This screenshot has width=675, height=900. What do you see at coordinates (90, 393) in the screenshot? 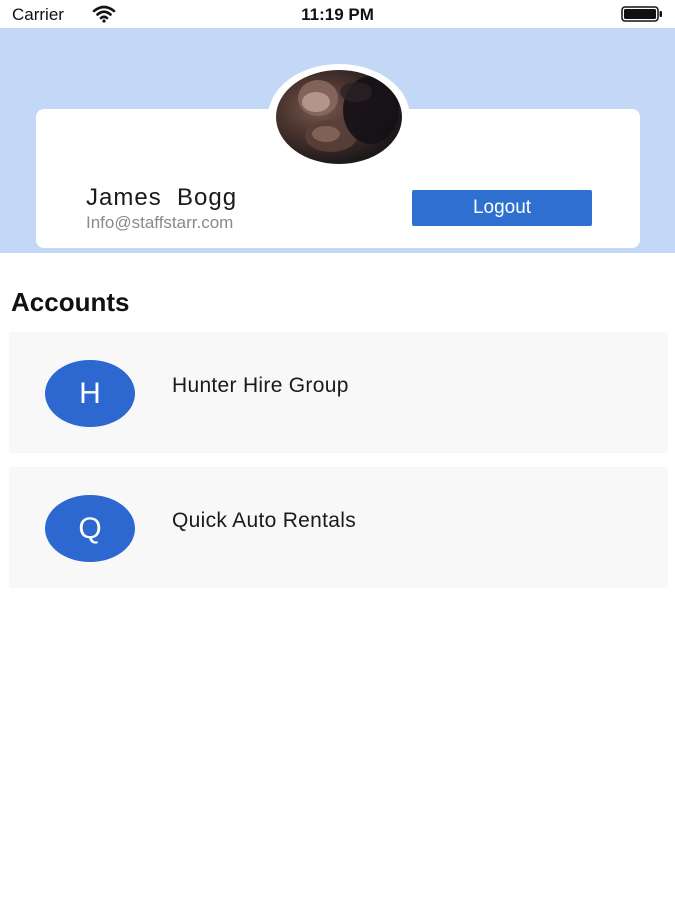
I see `account-initial-badge: H` at bounding box center [90, 393].